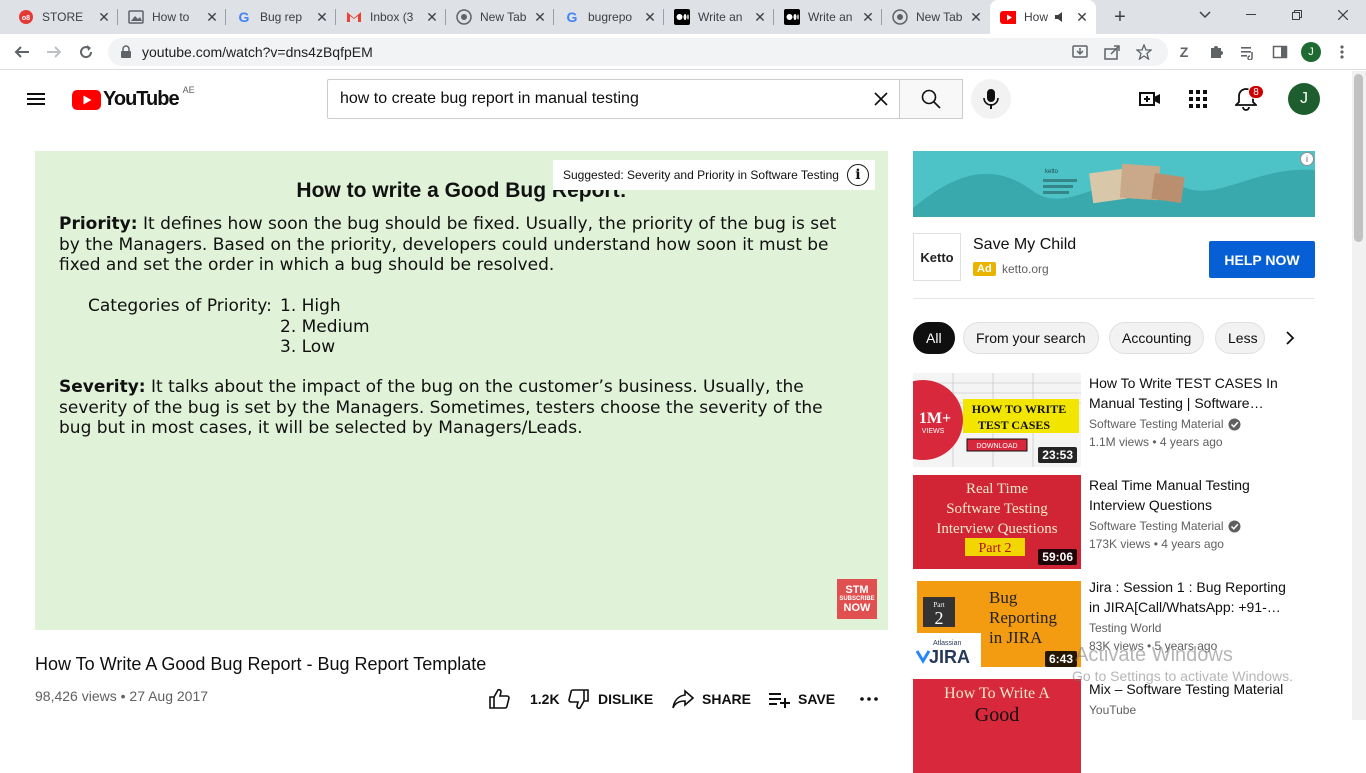  Describe the element at coordinates (1307, 159) in the screenshot. I see `ad-info-icon: i` at that location.